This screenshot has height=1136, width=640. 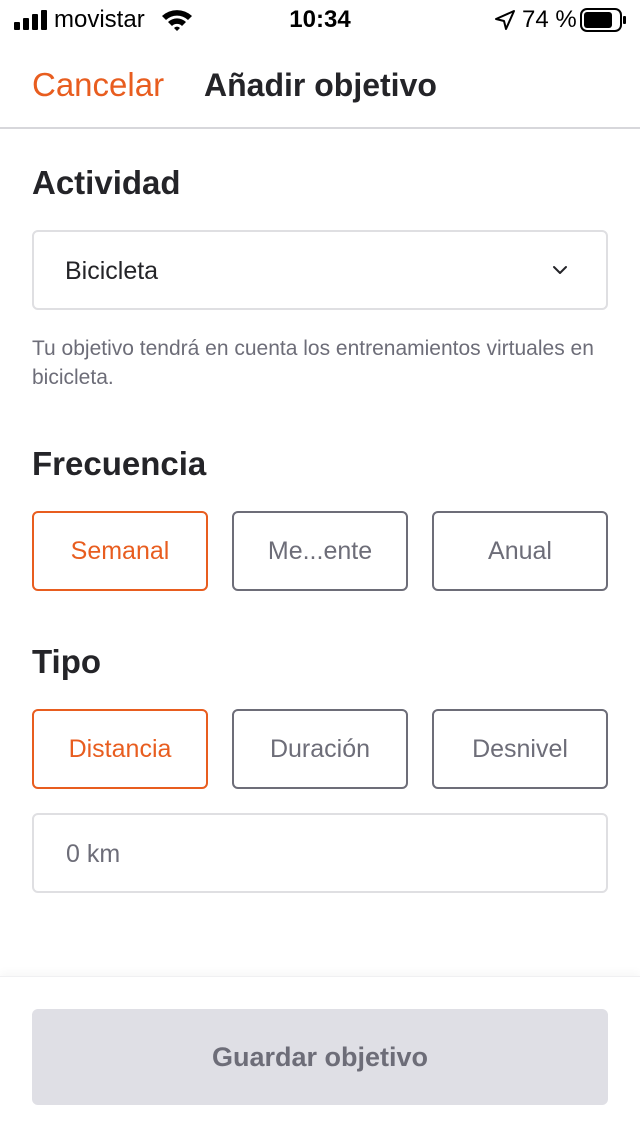 What do you see at coordinates (520, 749) in the screenshot?
I see `type-option-elevation: Desnivel` at bounding box center [520, 749].